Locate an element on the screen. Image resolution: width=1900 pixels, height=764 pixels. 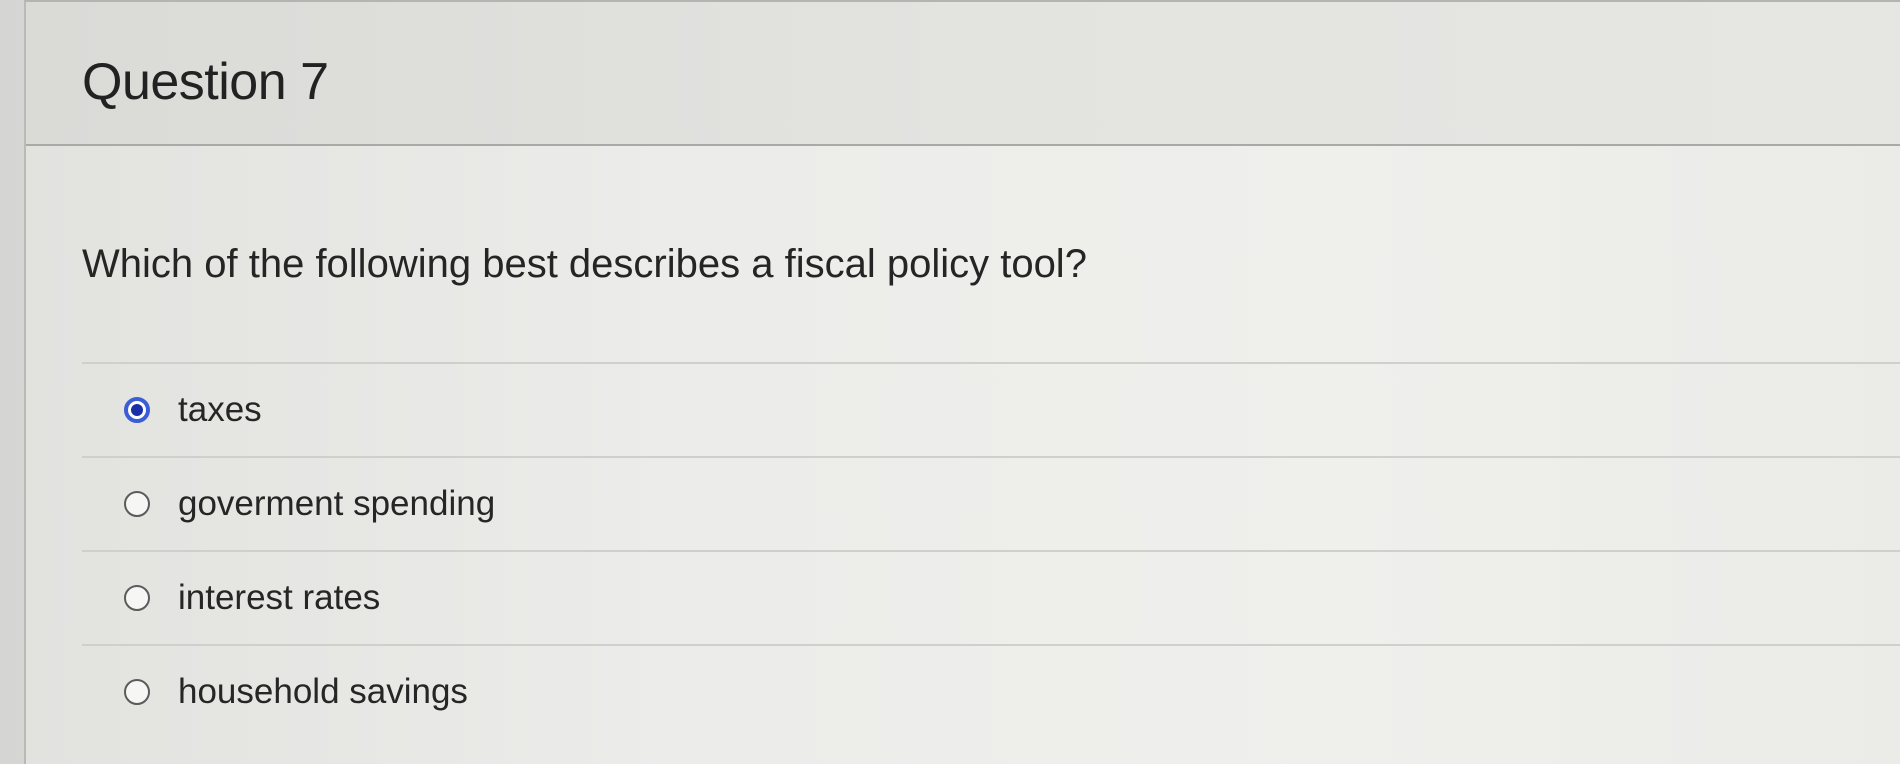
answer-option-label: goverment spending is located at coordinates (337, 503).